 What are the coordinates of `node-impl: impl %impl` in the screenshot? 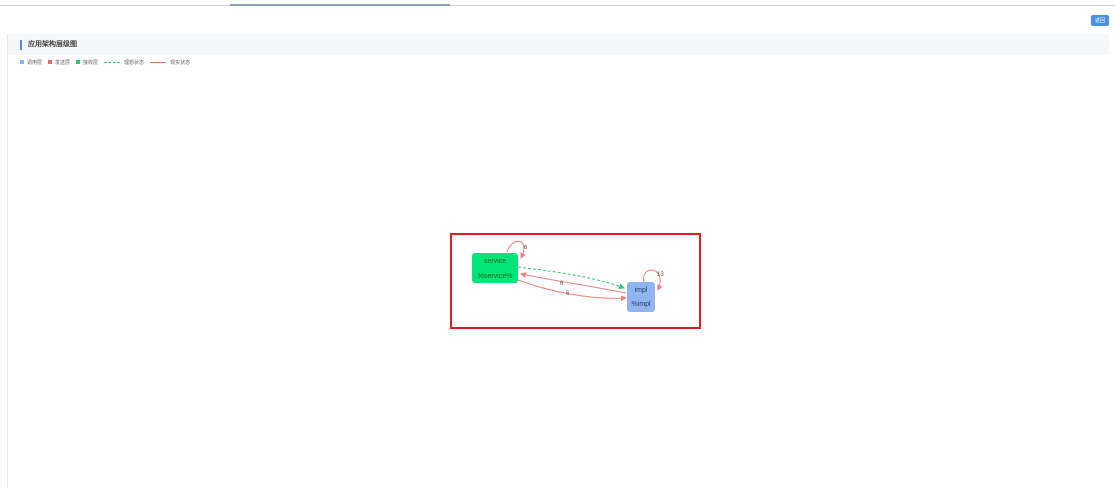 It's located at (641, 297).